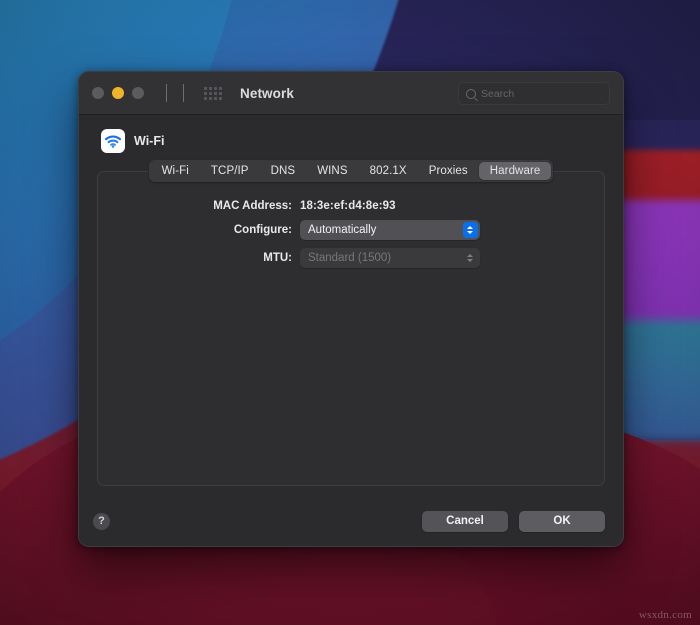 Image resolution: width=700 pixels, height=625 pixels. What do you see at coordinates (138, 93) in the screenshot?
I see `zoom-button` at bounding box center [138, 93].